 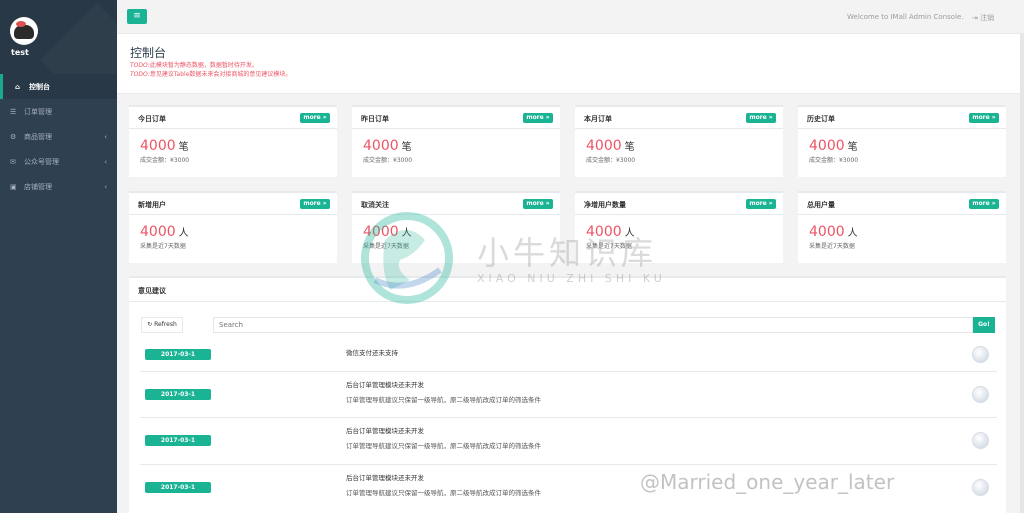 What do you see at coordinates (902, 141) in the screenshot?
I see `stat-card-history-orders: 历史订单 more » 4000 笔 成交金额：¥3000` at bounding box center [902, 141].